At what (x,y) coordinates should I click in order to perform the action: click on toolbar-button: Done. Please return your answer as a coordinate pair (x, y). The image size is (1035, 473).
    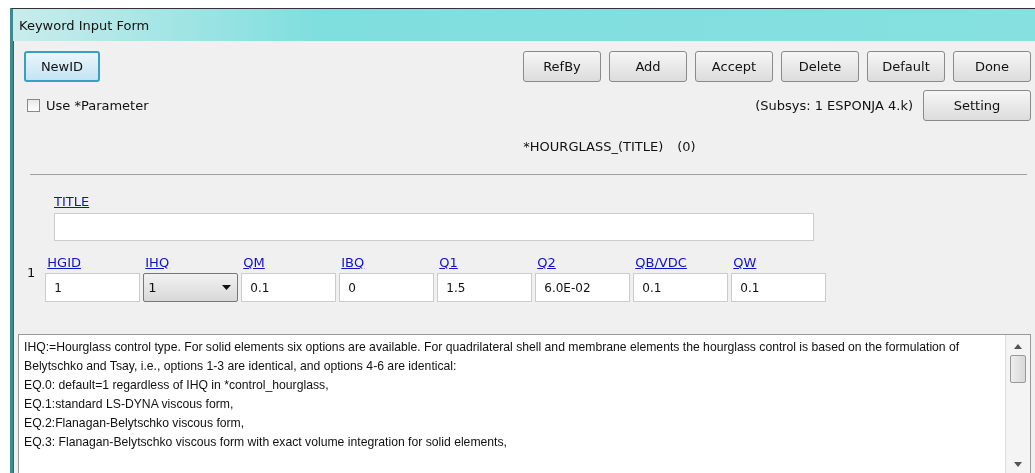
    Looking at the image, I should click on (992, 66).